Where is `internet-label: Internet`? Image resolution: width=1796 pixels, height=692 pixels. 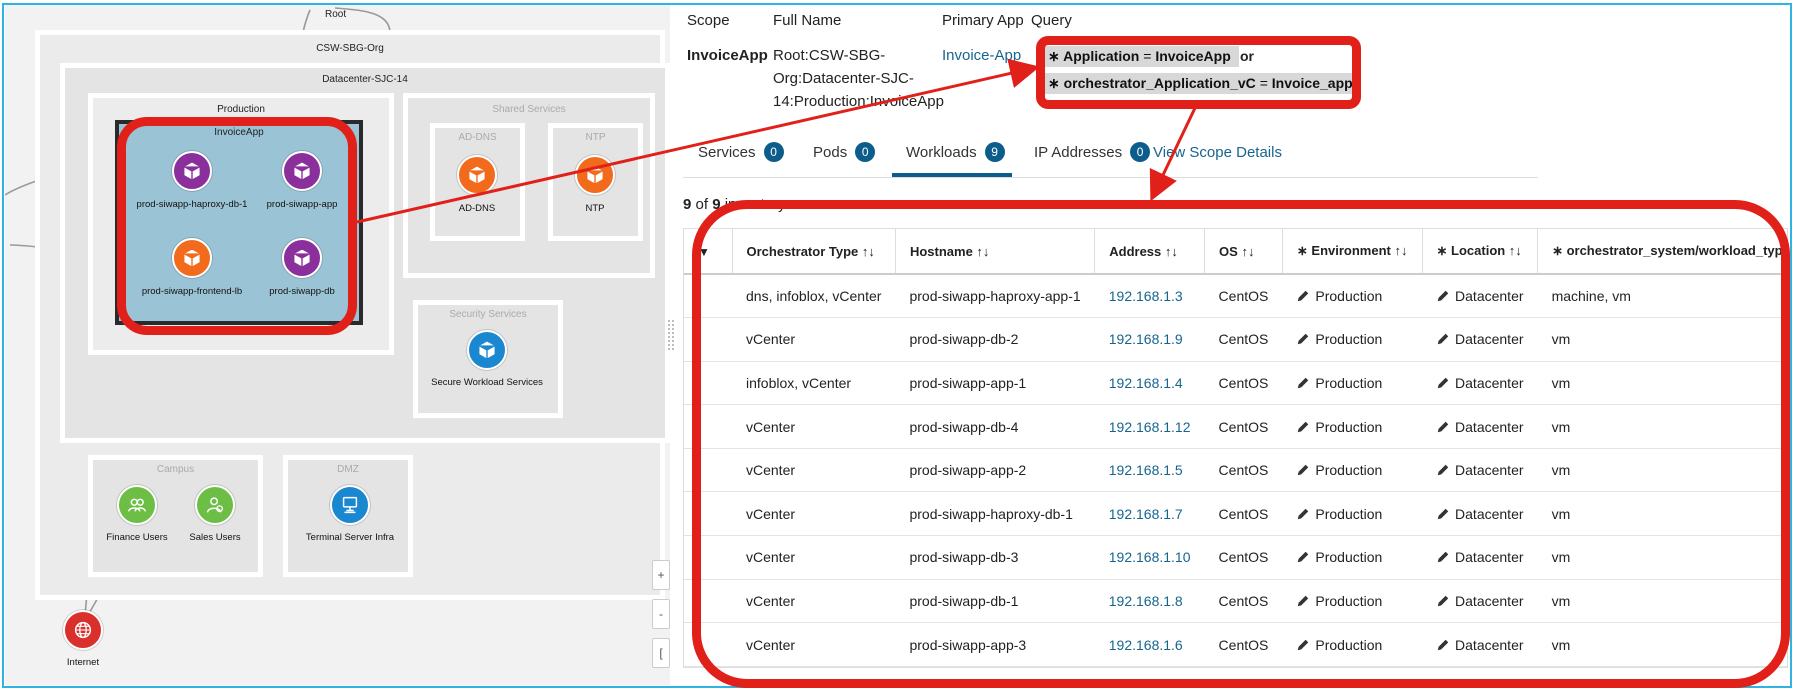
internet-label: Internet is located at coordinates (83, 662).